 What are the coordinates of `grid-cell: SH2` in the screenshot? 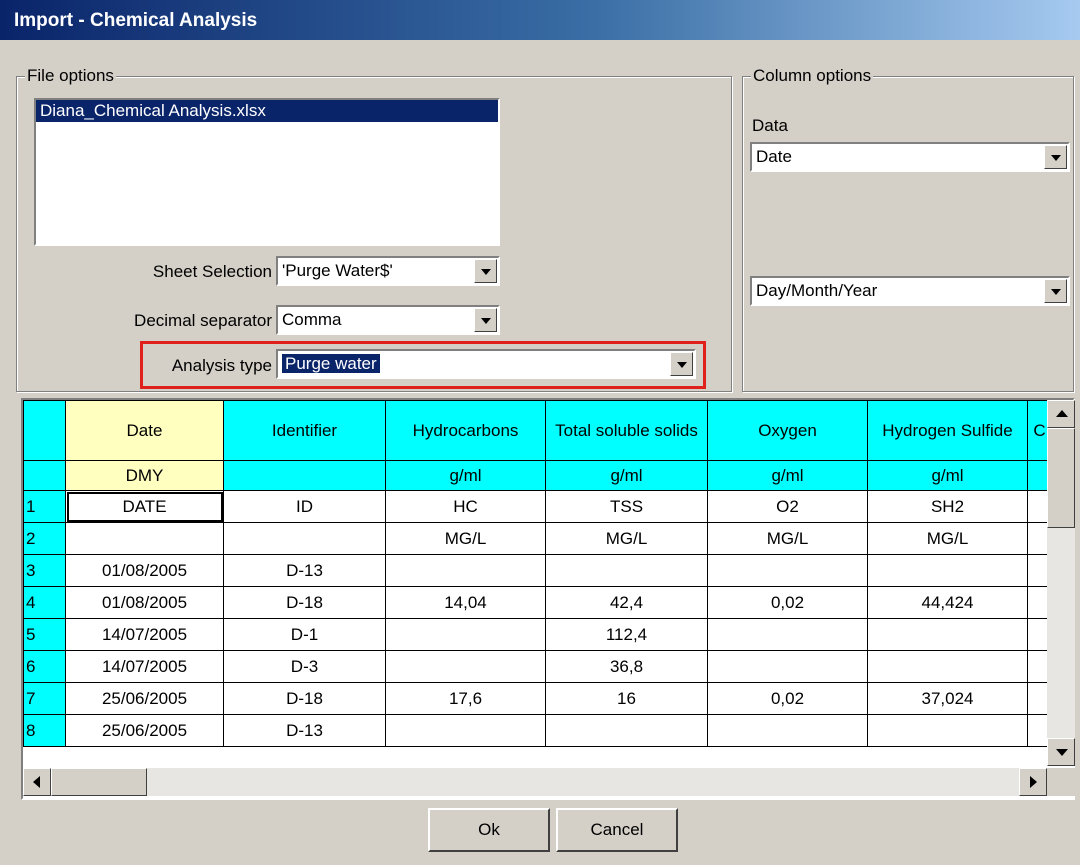 It's located at (947, 506).